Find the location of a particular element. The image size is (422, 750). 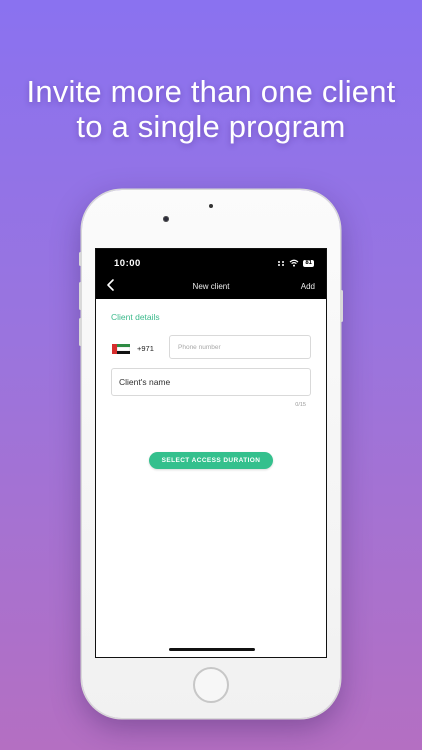

home-button is located at coordinates (211, 685).